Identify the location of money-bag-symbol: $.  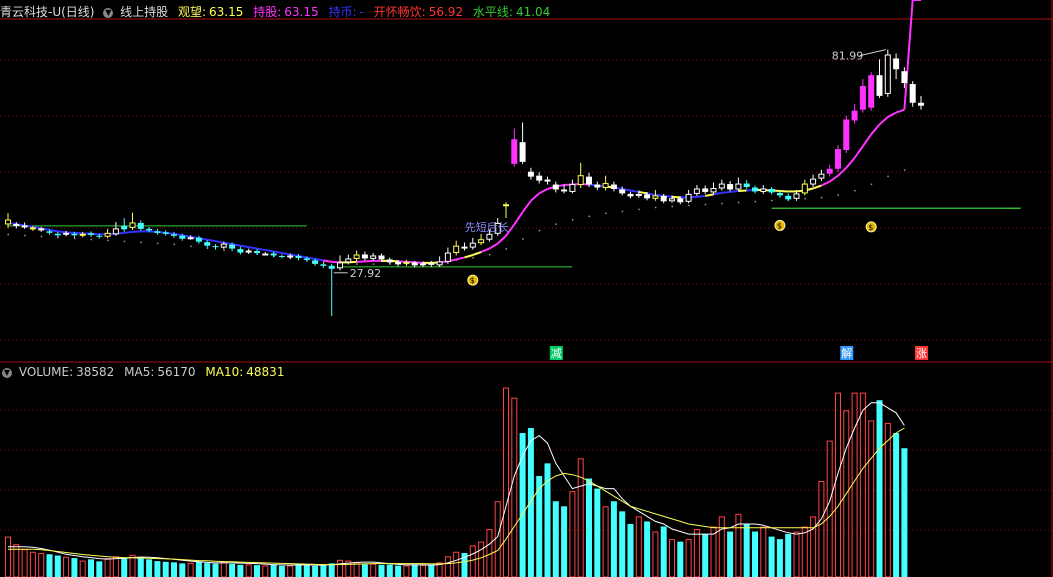
(870, 227).